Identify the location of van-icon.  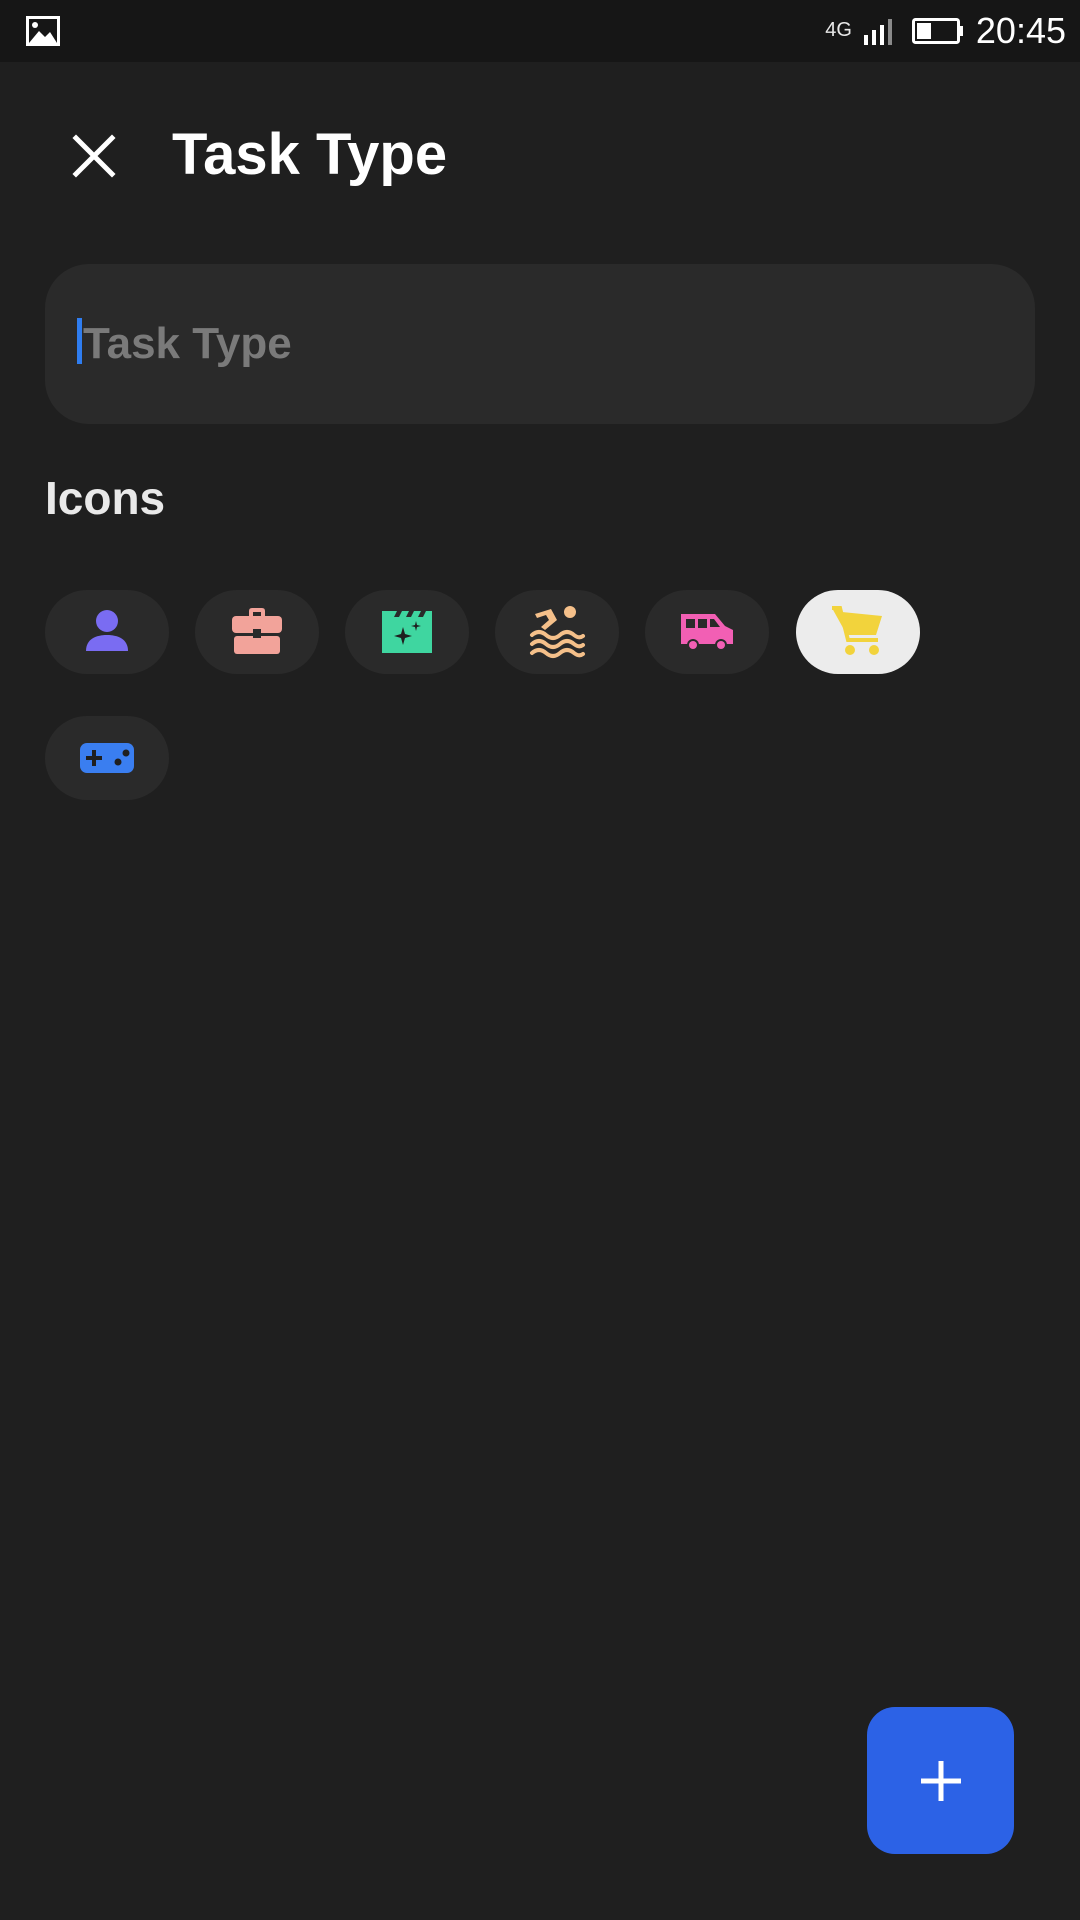
(707, 632).